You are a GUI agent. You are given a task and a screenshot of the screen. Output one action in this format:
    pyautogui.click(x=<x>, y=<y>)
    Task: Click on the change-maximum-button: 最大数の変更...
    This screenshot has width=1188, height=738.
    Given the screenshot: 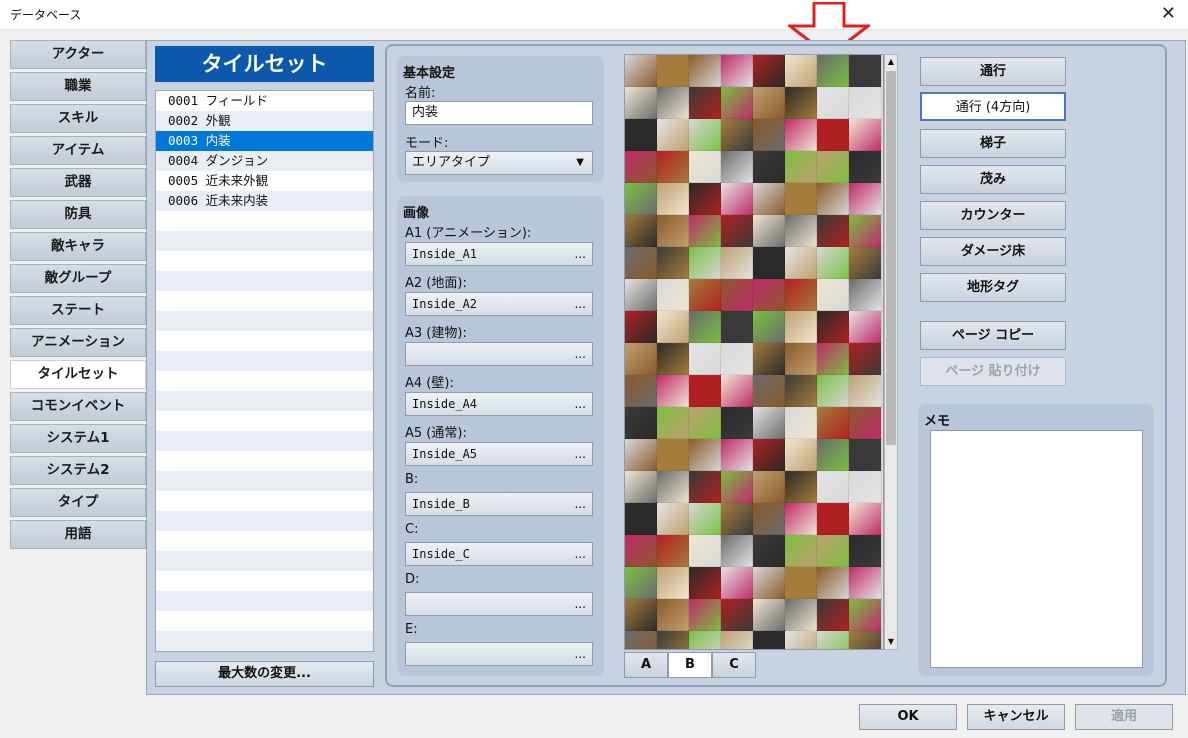 What is the action you would take?
    pyautogui.click(x=264, y=674)
    